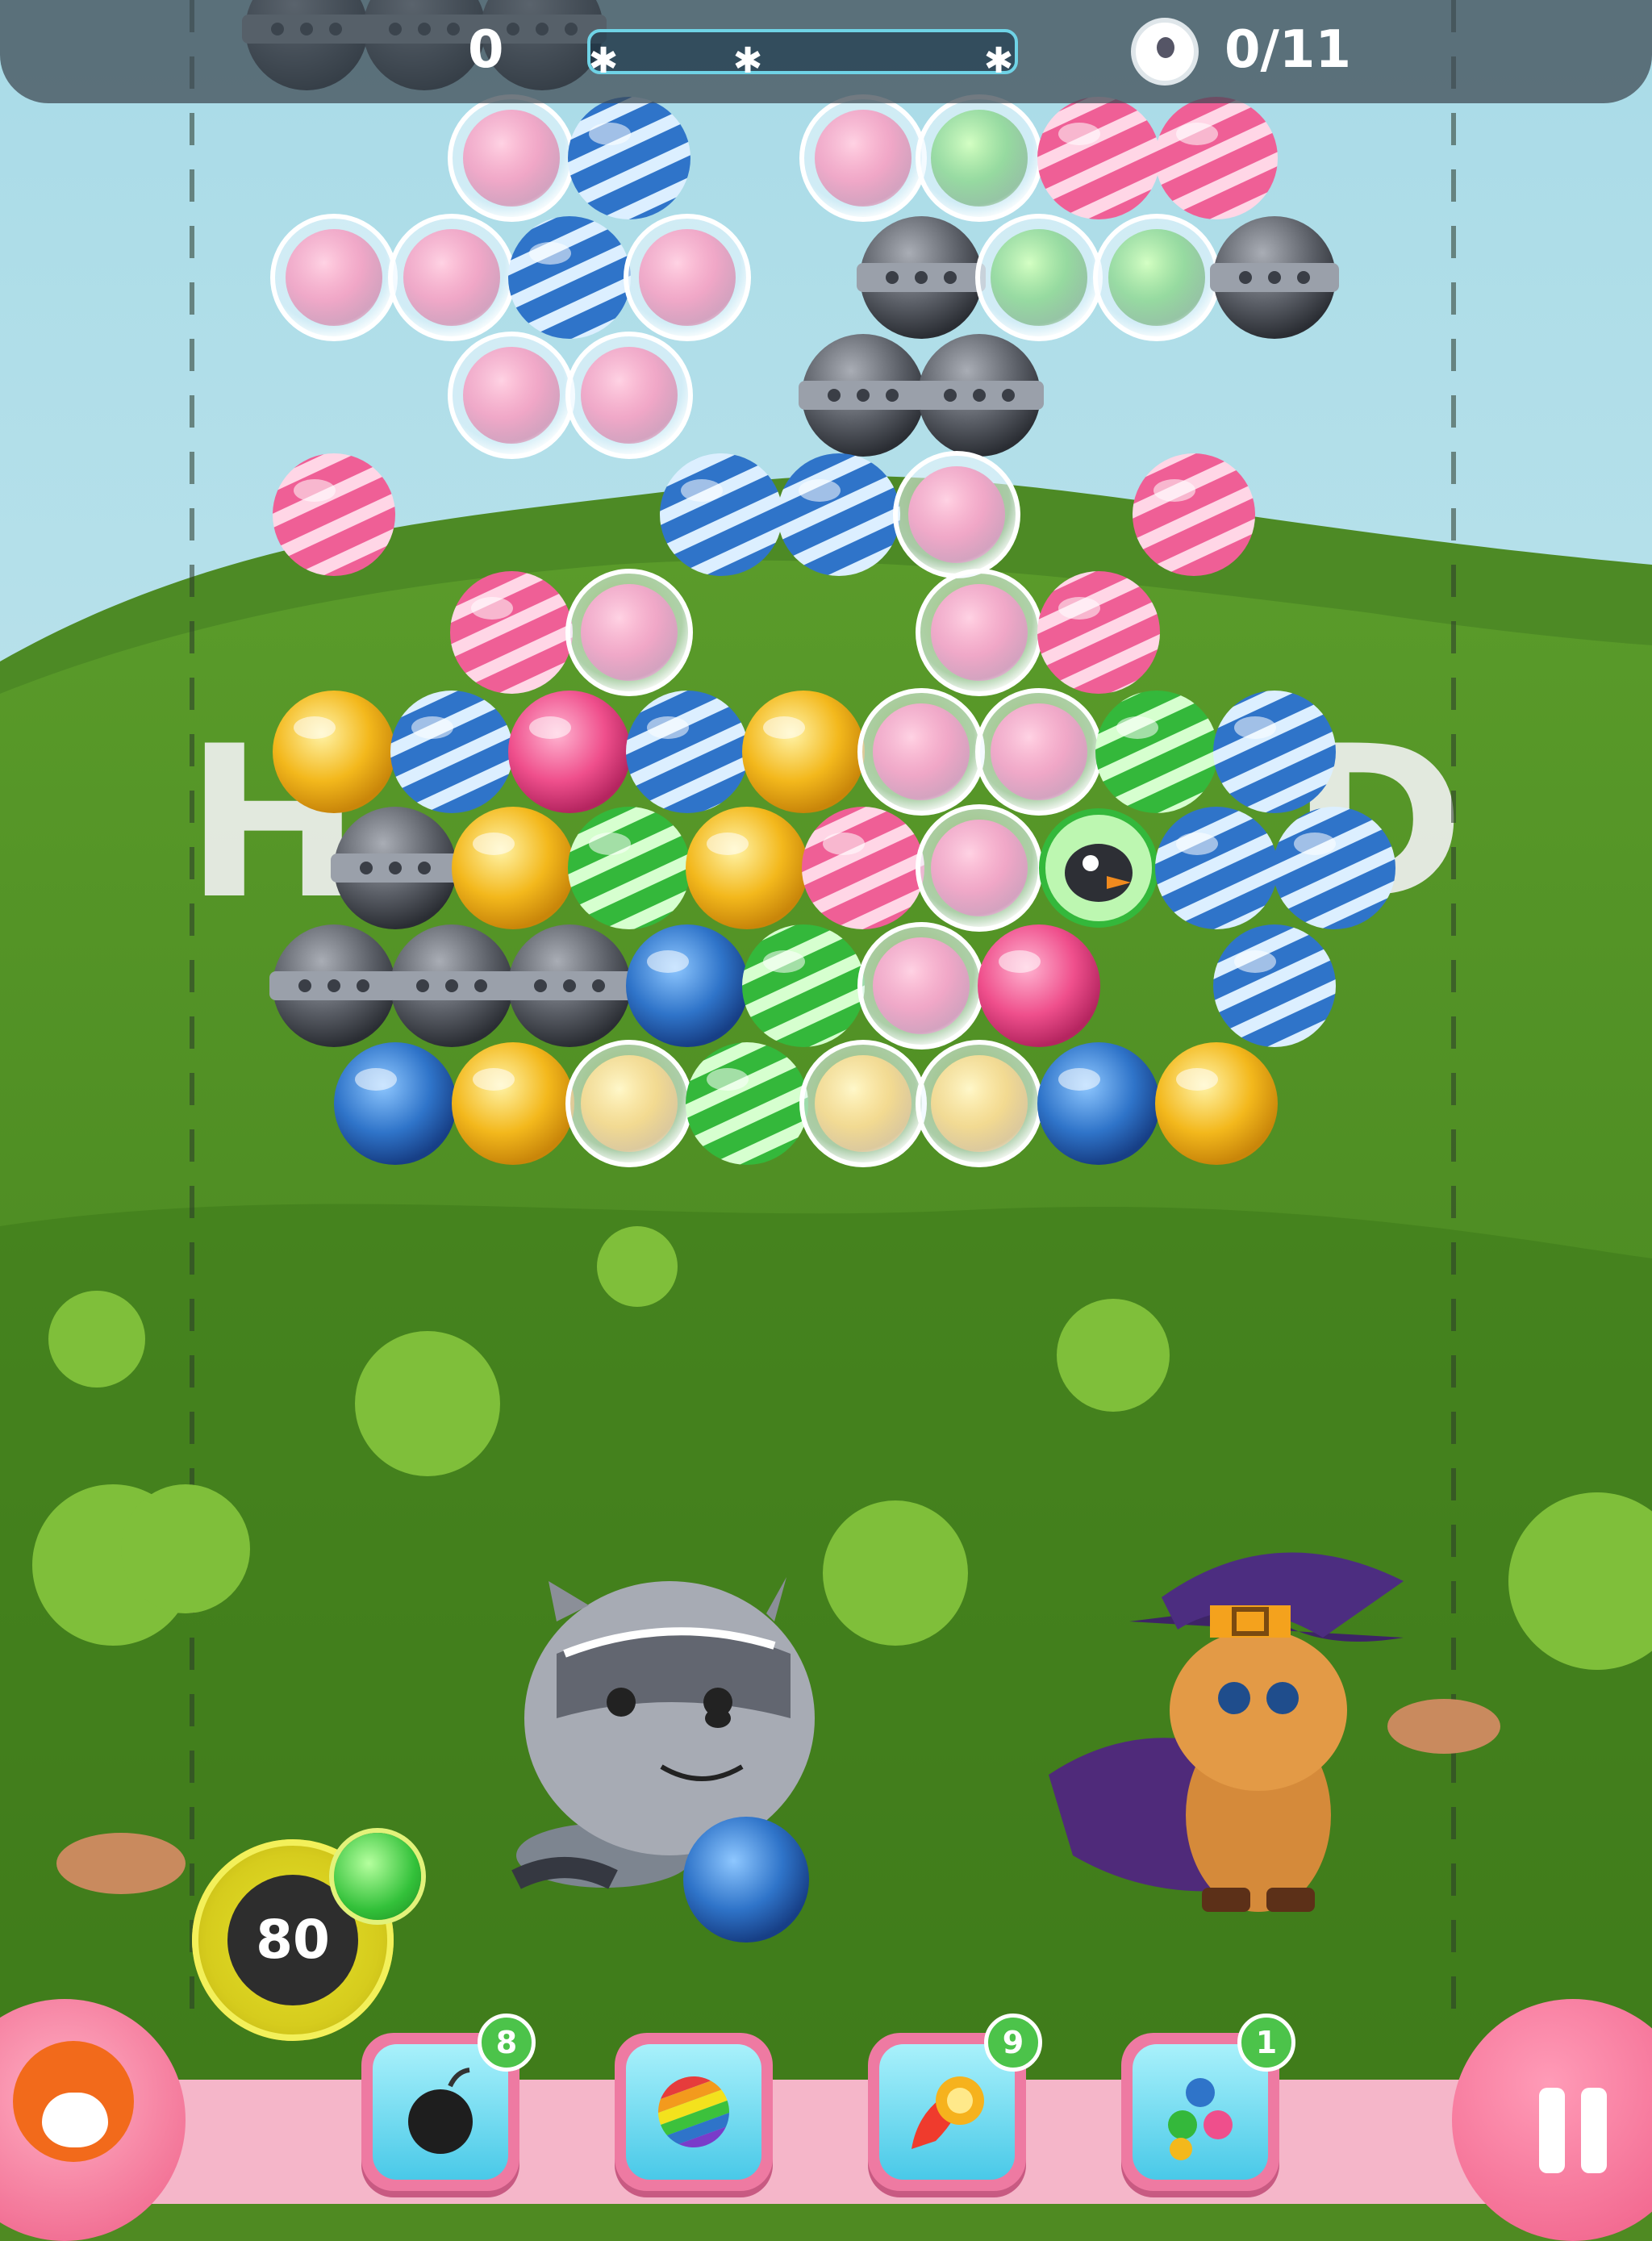 The width and height of the screenshot is (1652, 2241). I want to click on rock-right, so click(1443, 1727).